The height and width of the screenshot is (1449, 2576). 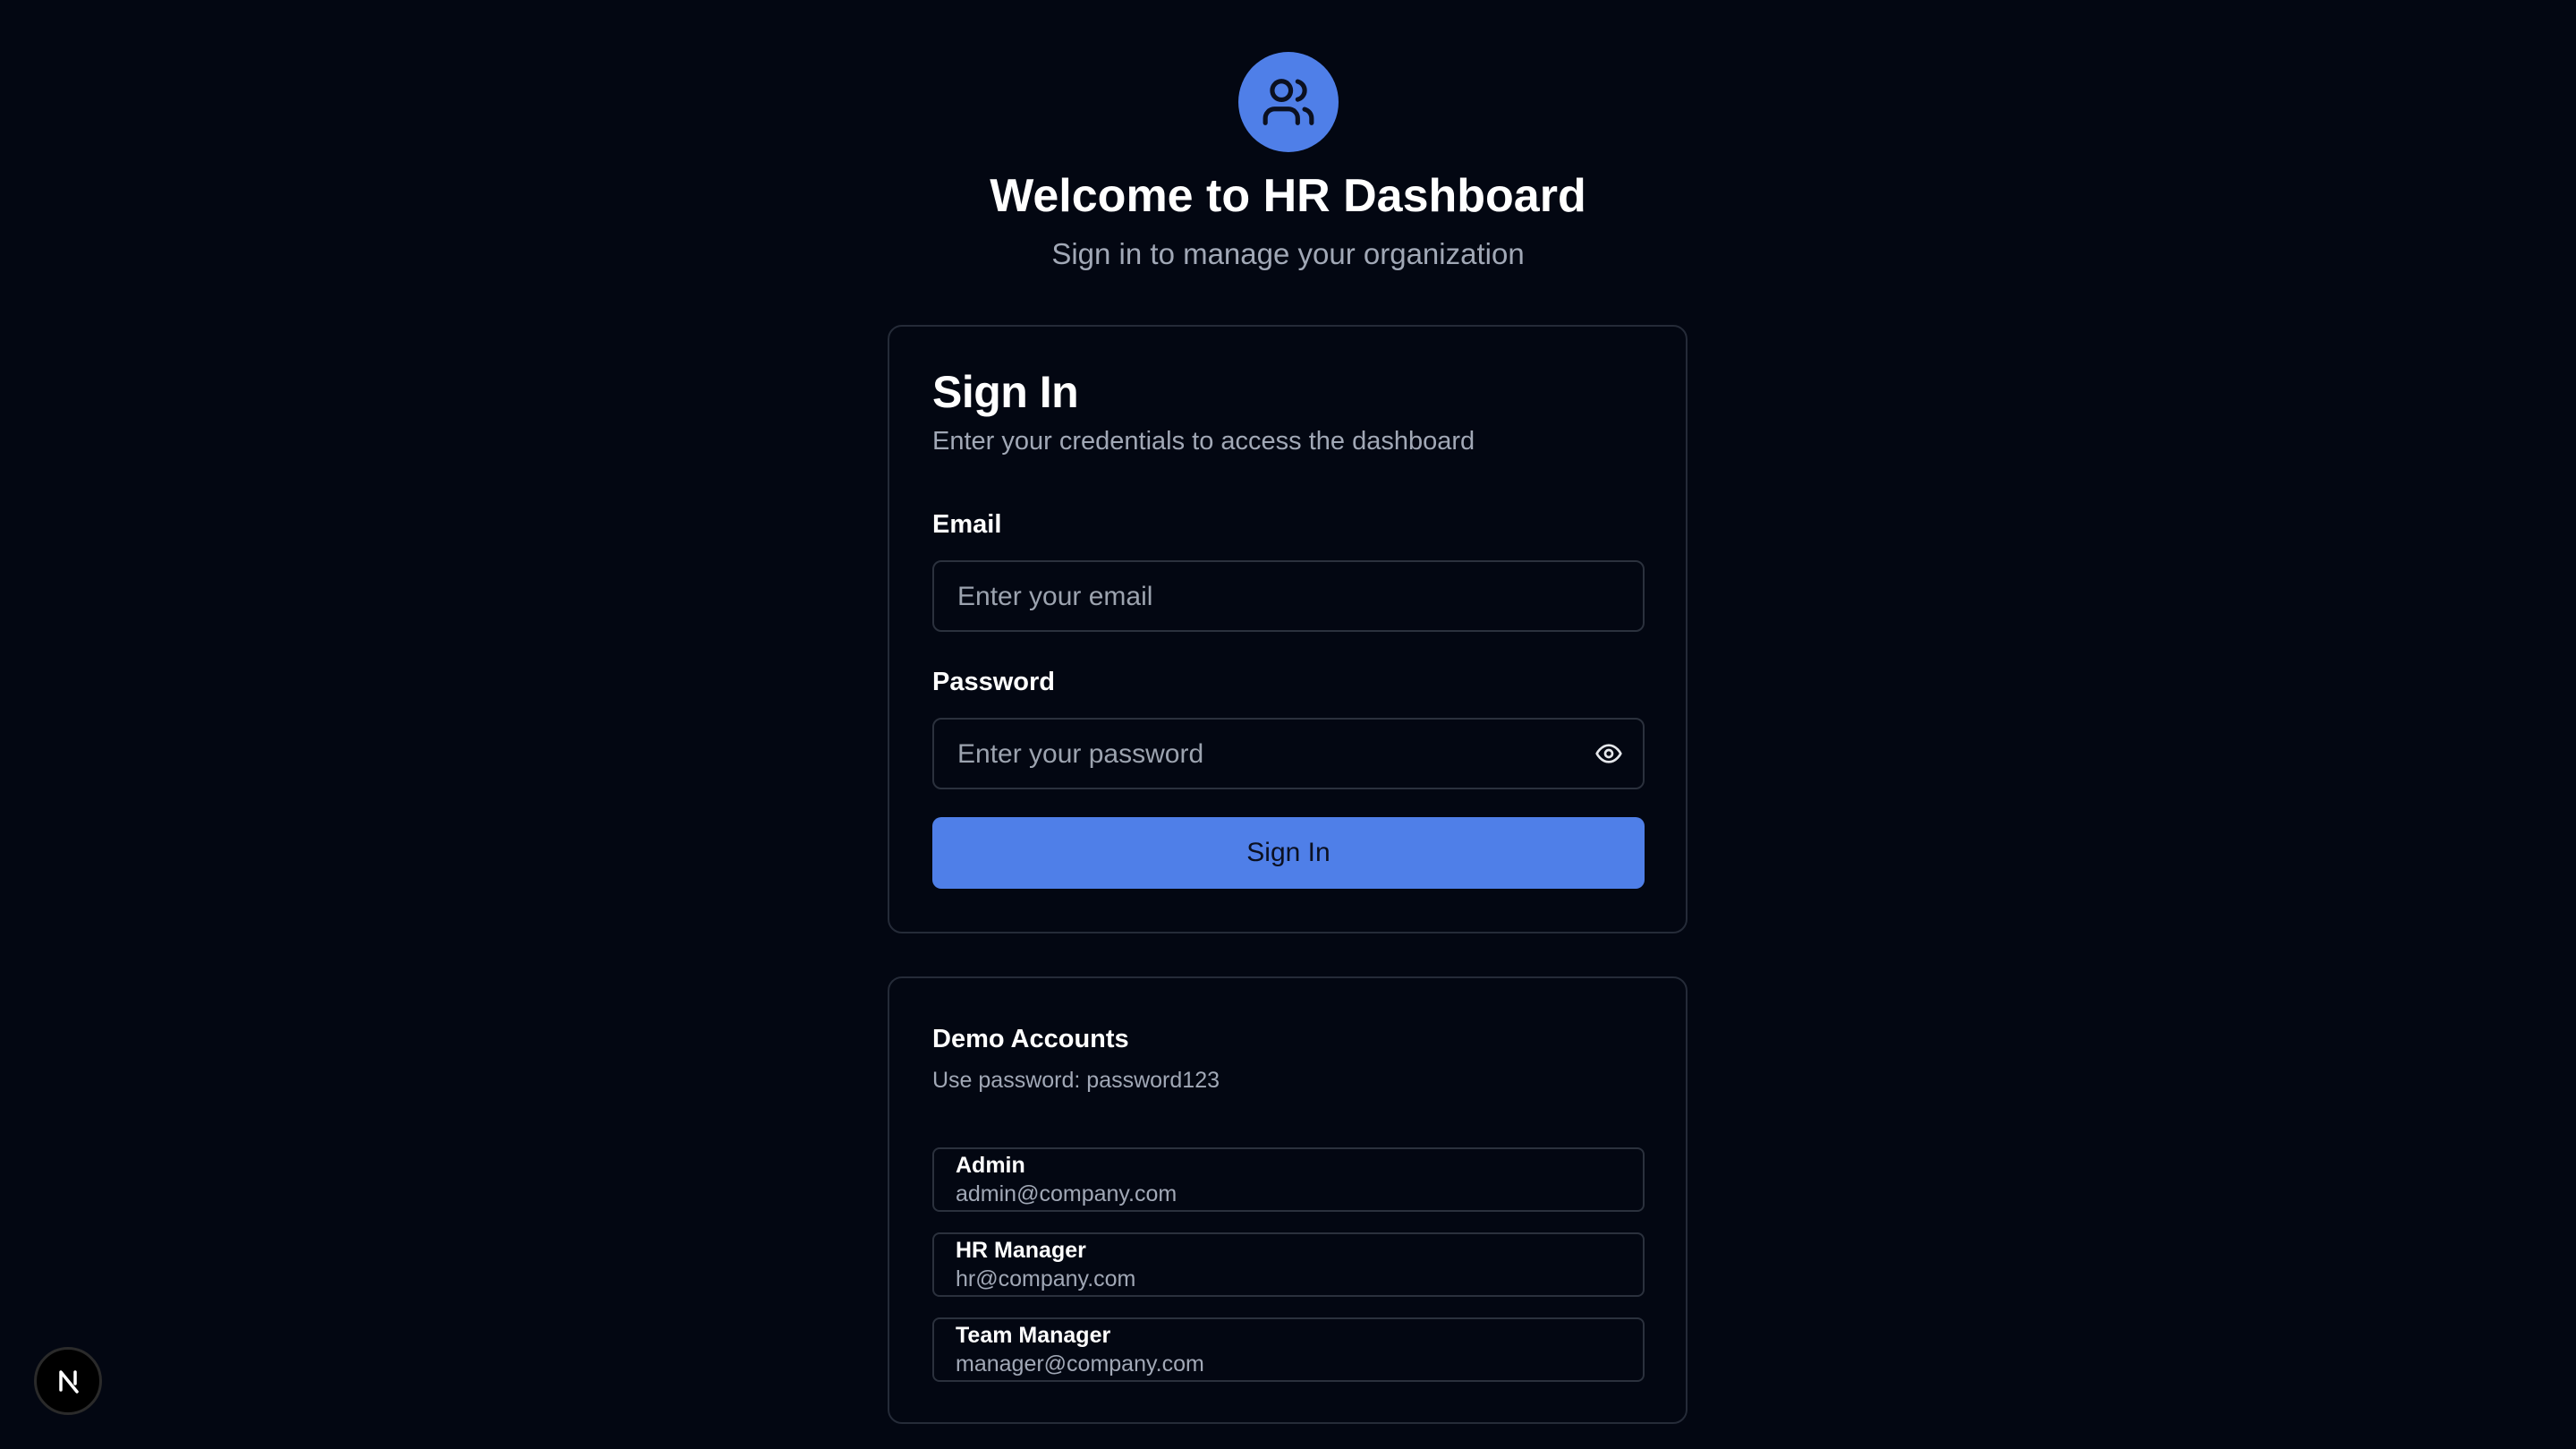 What do you see at coordinates (1046, 1278) in the screenshot?
I see `demo-account-email: hr@company.com` at bounding box center [1046, 1278].